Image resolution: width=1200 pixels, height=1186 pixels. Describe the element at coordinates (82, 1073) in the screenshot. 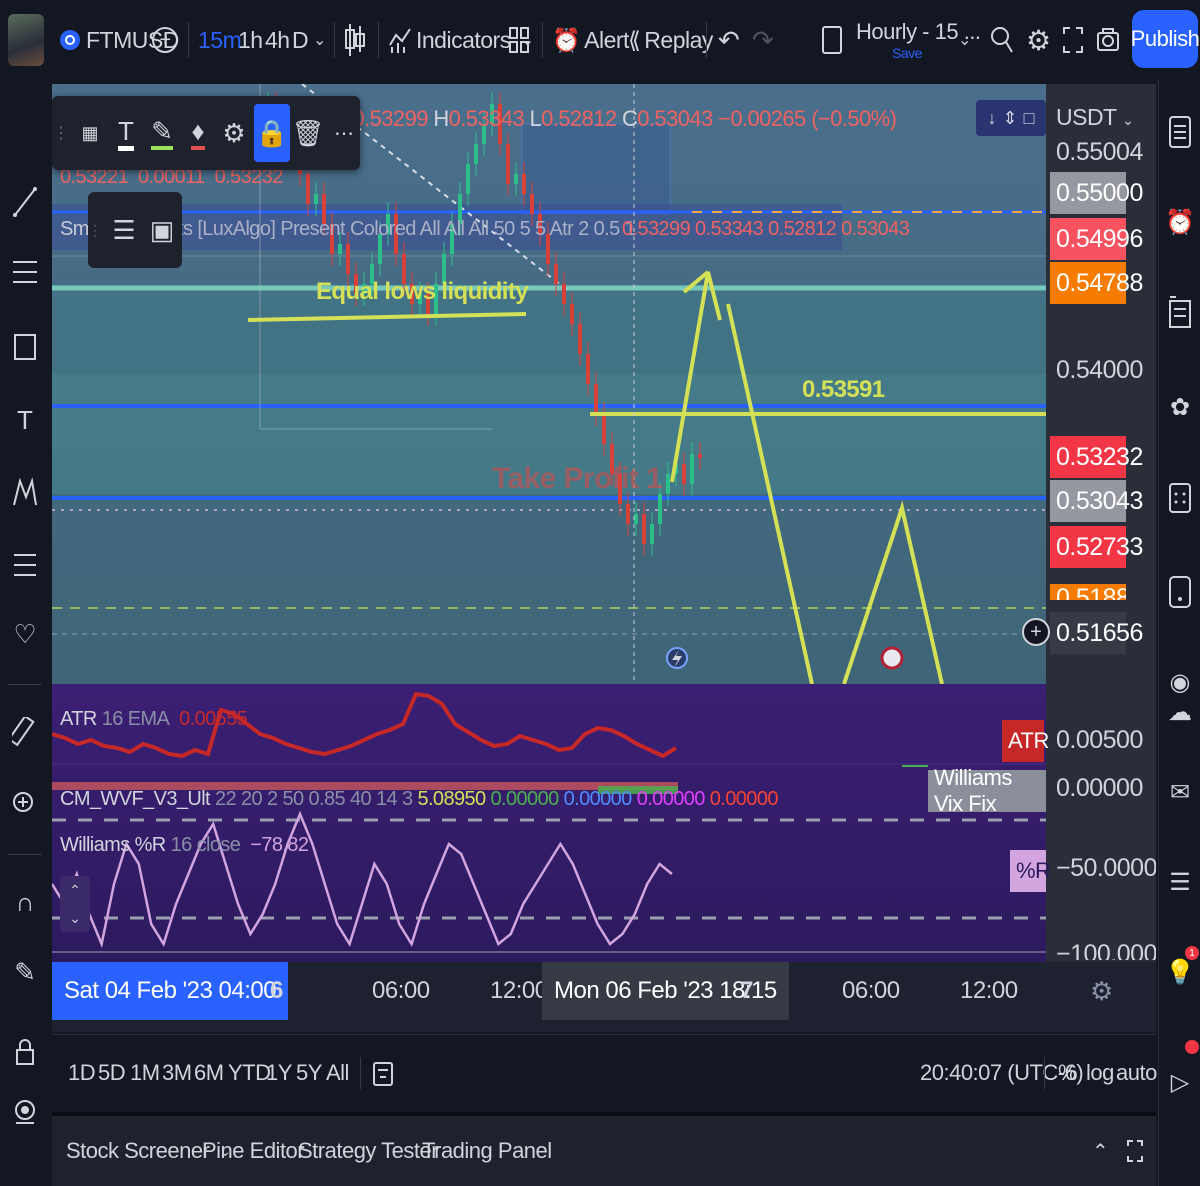

I see `range-1d: 1D` at that location.